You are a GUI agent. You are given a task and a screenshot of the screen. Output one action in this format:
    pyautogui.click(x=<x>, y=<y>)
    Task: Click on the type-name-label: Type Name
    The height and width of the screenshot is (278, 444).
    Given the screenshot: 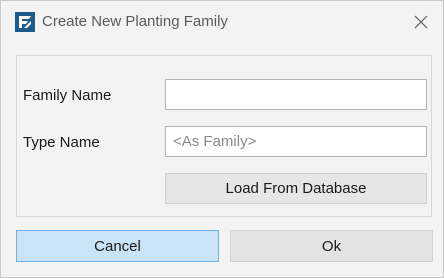 What is the action you would take?
    pyautogui.click(x=61, y=142)
    